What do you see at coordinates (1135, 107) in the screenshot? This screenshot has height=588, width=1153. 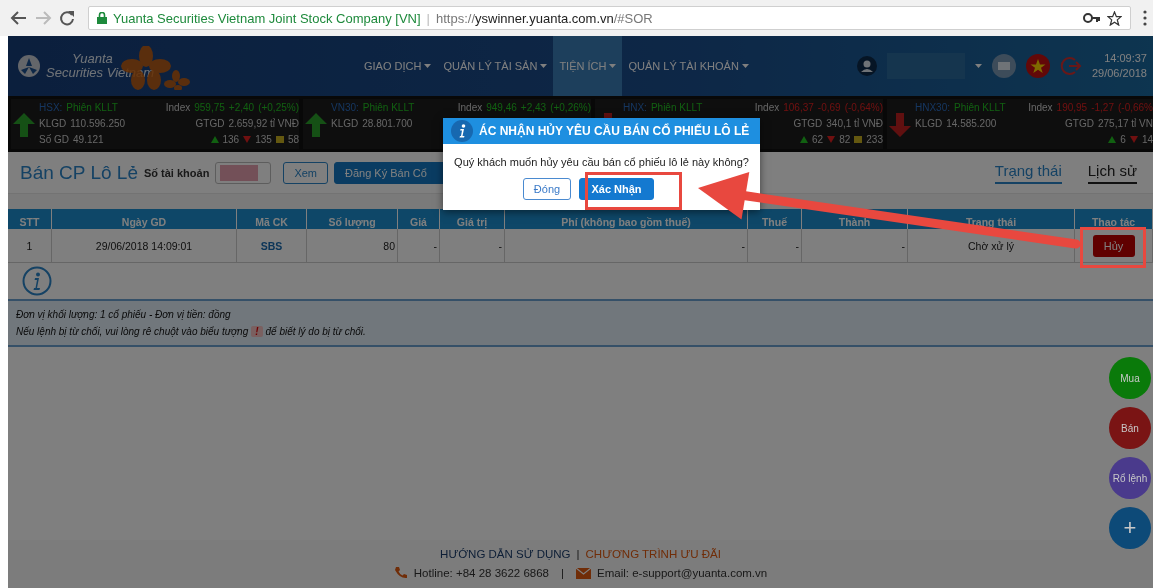 I see `index-percent: (-0,66%` at bounding box center [1135, 107].